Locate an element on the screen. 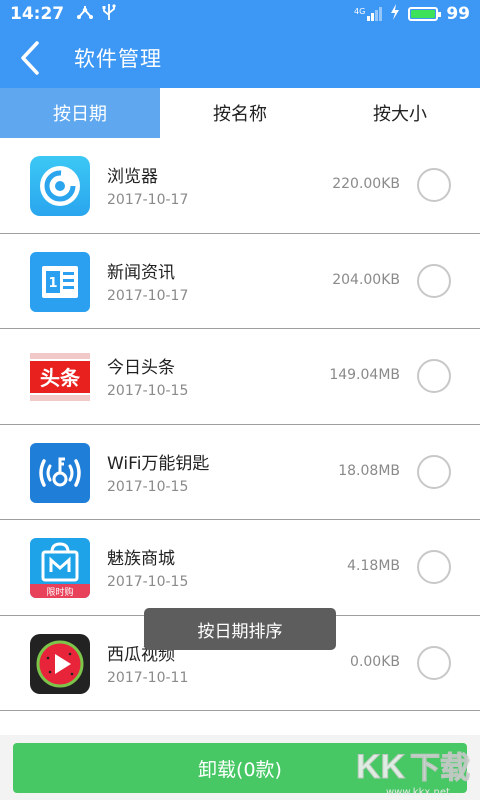 The width and height of the screenshot is (480, 800). svg-text: 限时购 is located at coordinates (59, 592).